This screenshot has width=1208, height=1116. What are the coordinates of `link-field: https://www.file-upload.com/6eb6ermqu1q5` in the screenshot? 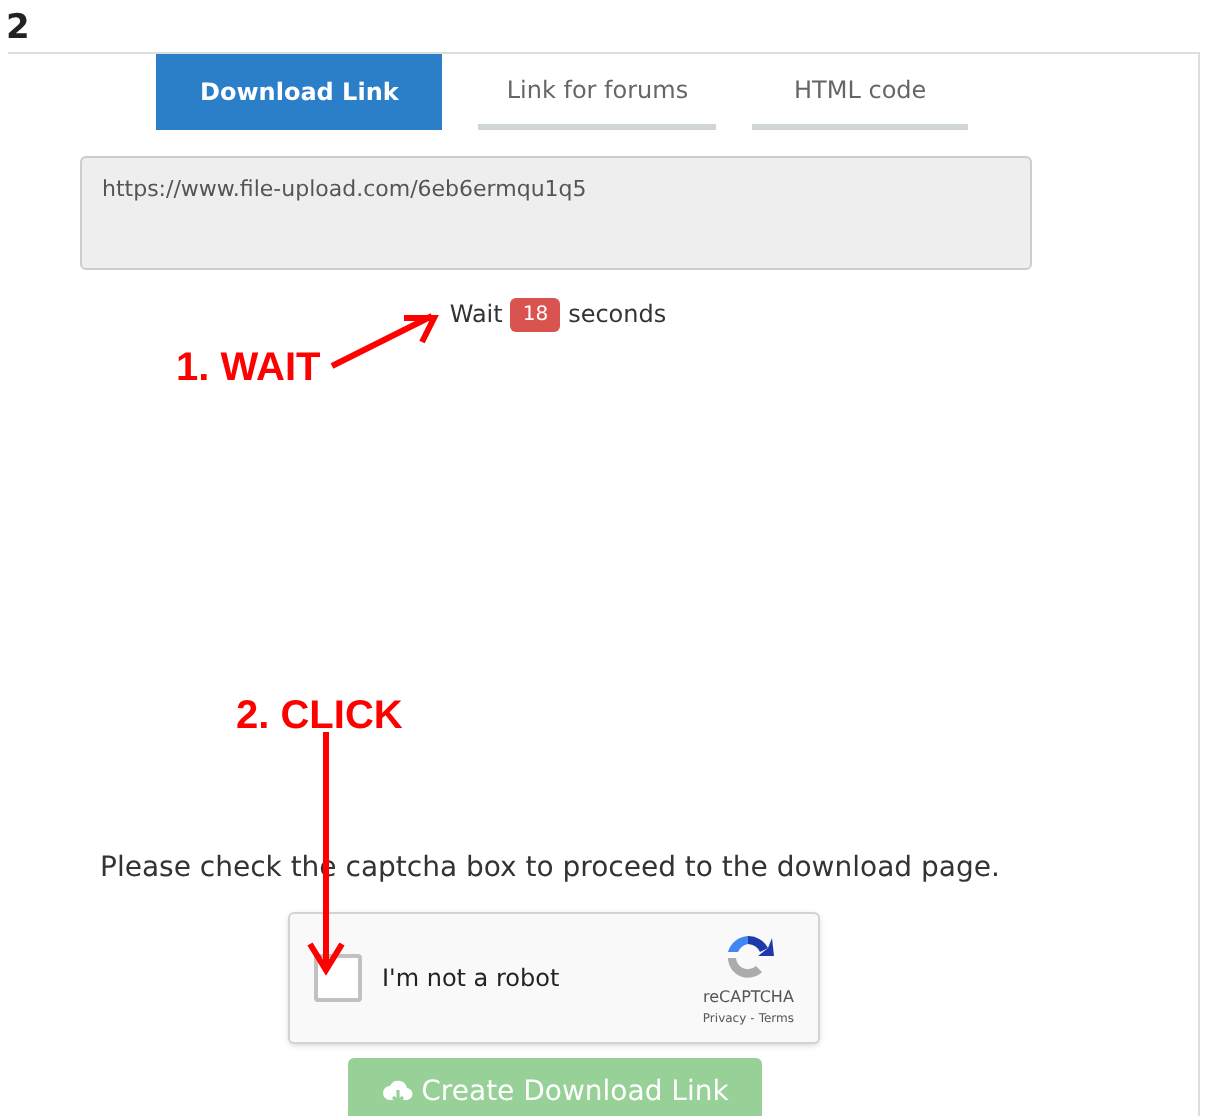 It's located at (556, 213).